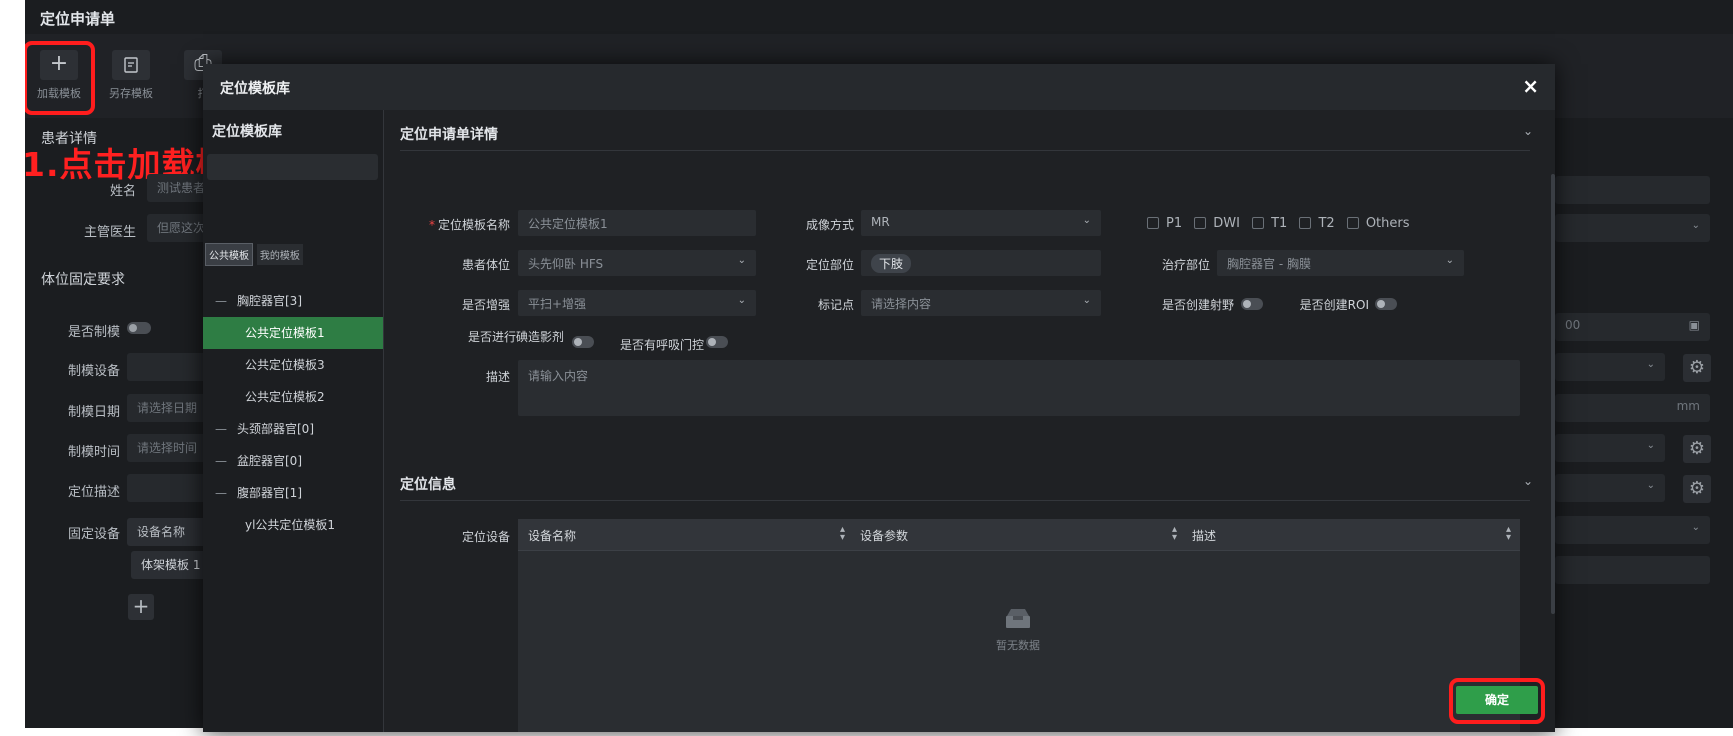 The height and width of the screenshot is (736, 1733). I want to click on fix-section-title: 体位固定要求, so click(83, 280).